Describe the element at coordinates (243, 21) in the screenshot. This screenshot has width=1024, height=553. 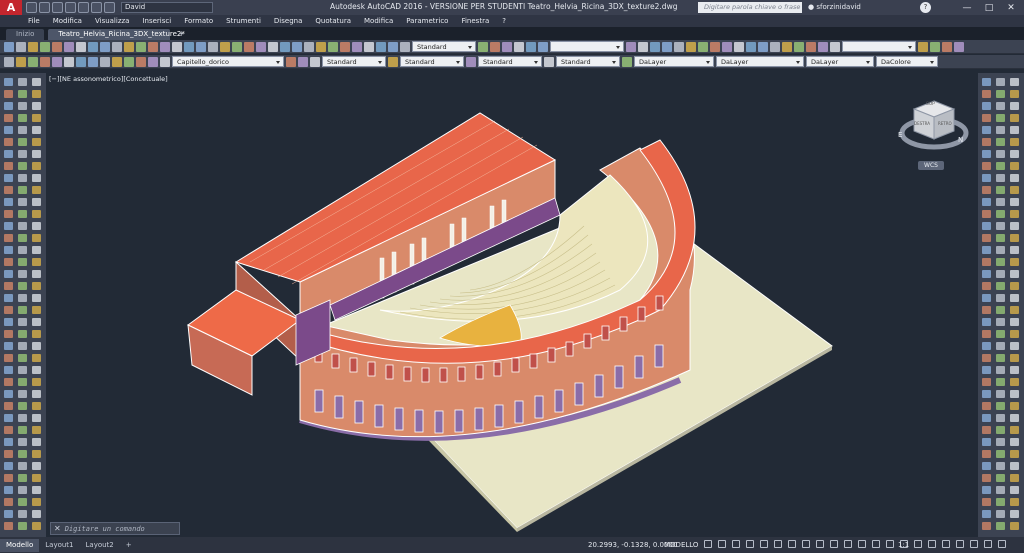
I see `menu-item: Strumenti` at that location.